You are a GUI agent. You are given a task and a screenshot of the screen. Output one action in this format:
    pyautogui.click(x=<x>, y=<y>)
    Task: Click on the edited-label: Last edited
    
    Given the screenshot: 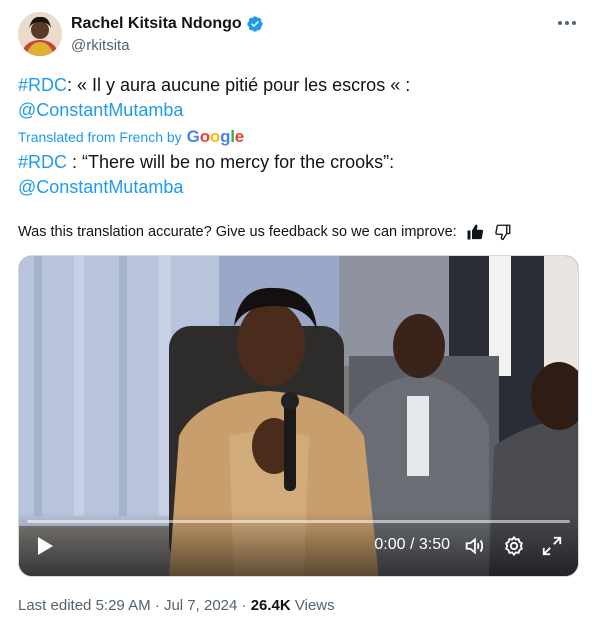 What is the action you would take?
    pyautogui.click(x=54, y=605)
    